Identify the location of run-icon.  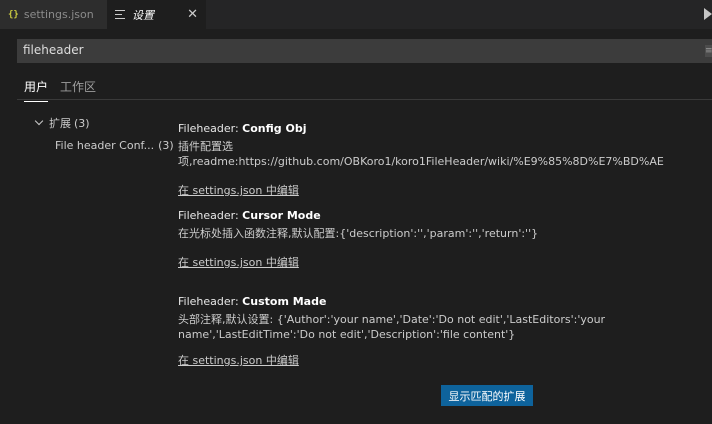
(708, 14).